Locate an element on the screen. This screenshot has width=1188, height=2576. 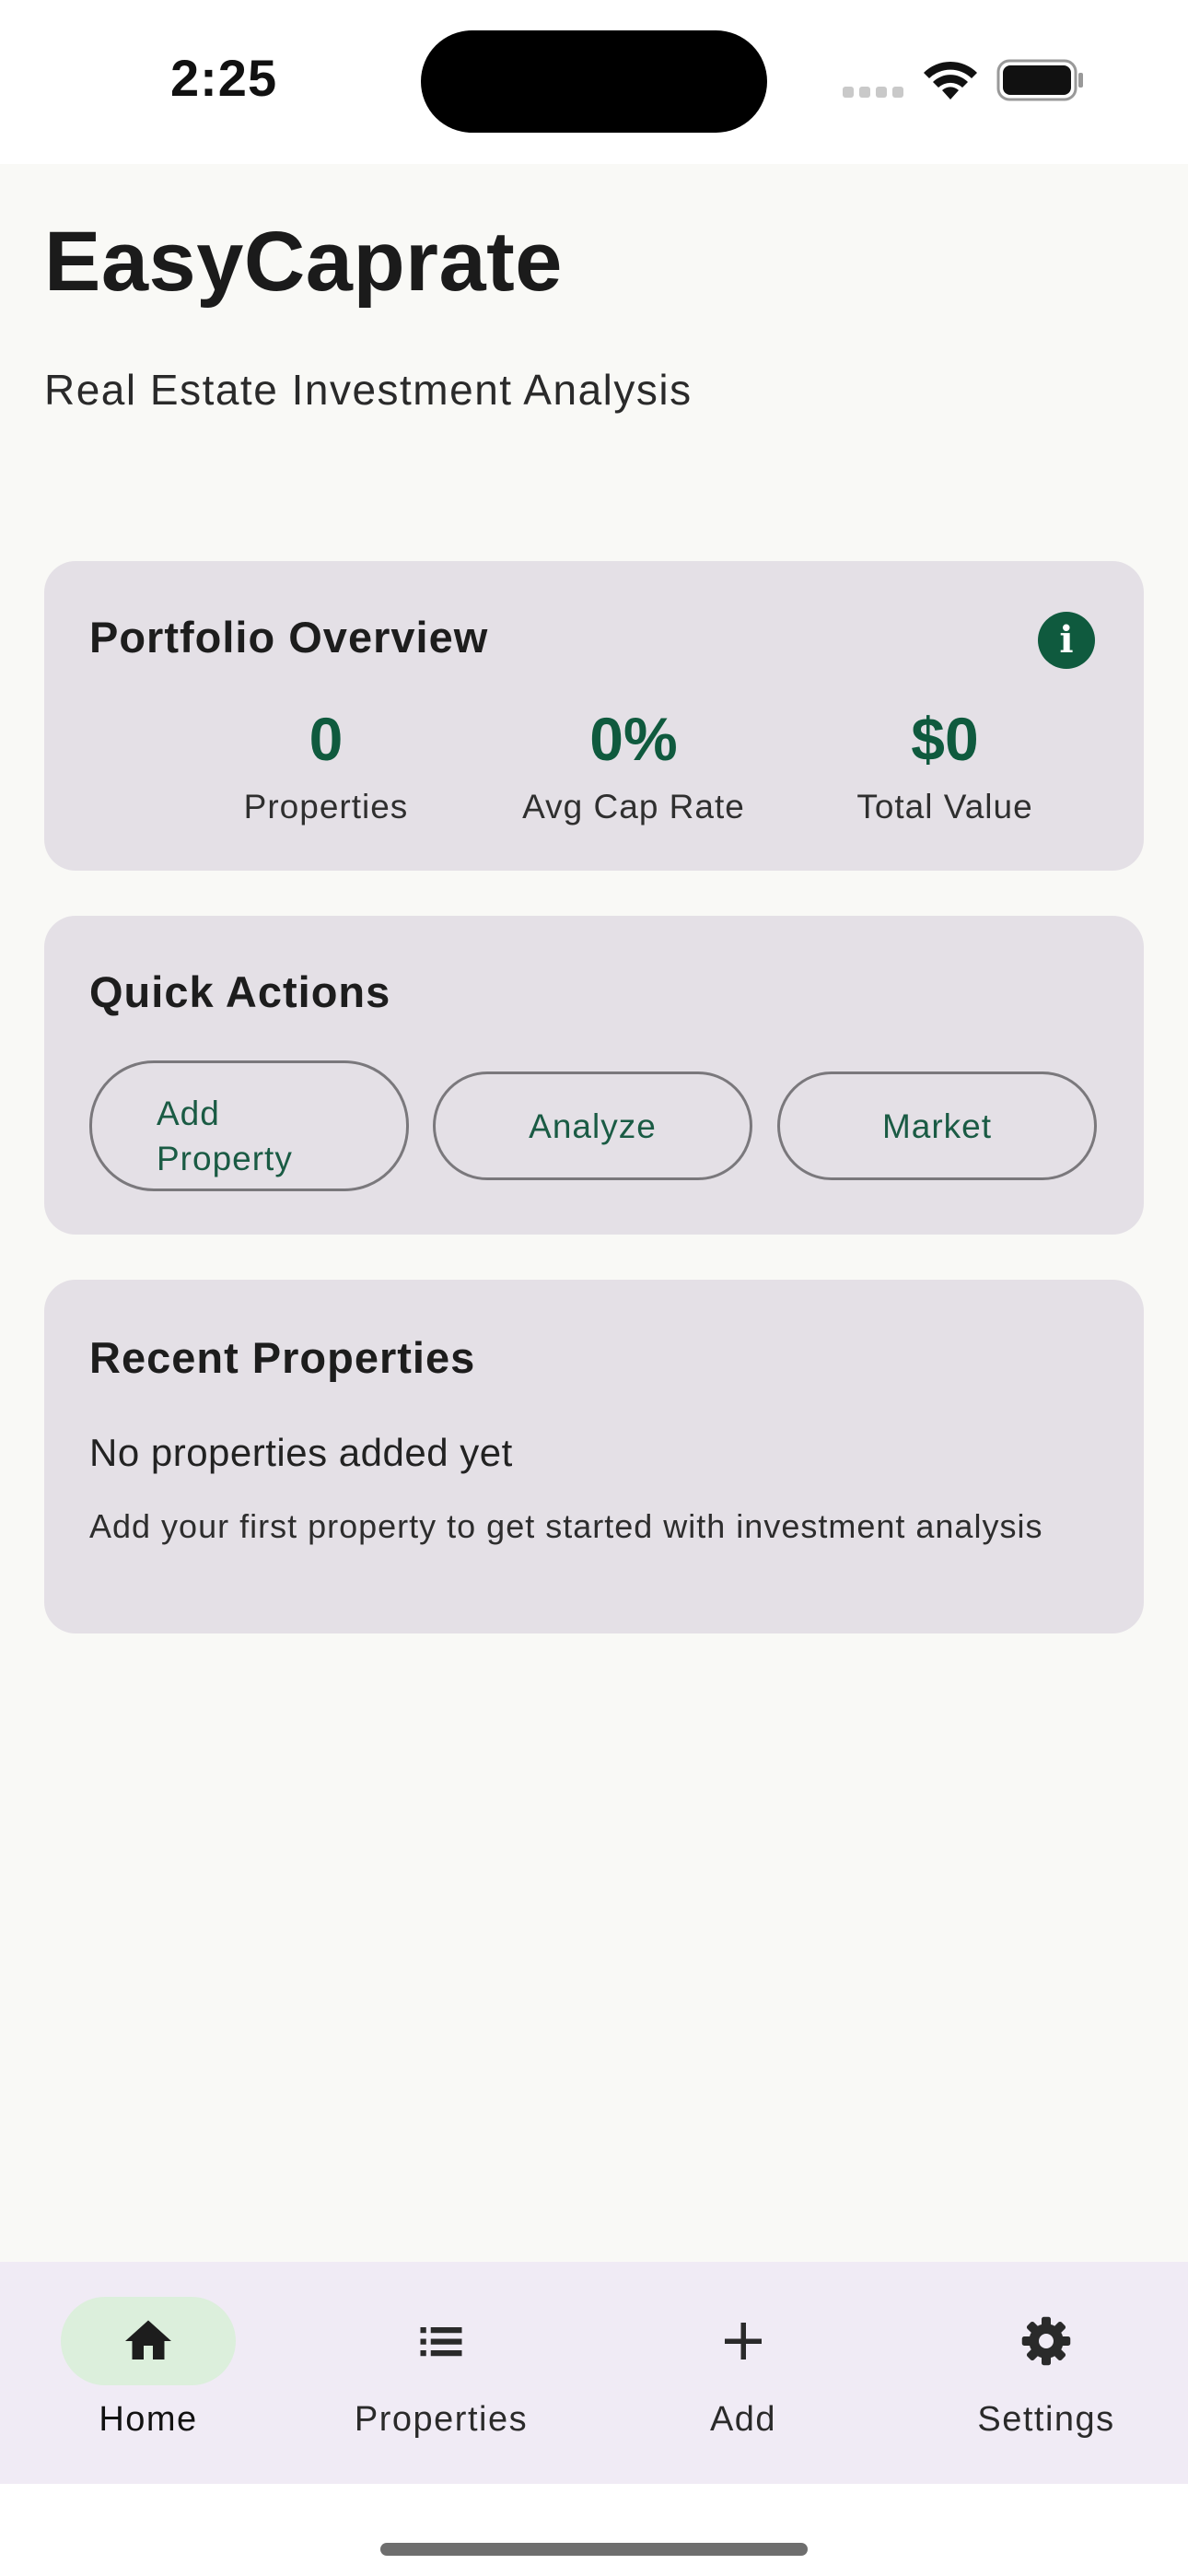
stat-total-value: $0 Total Value is located at coordinates (945, 767).